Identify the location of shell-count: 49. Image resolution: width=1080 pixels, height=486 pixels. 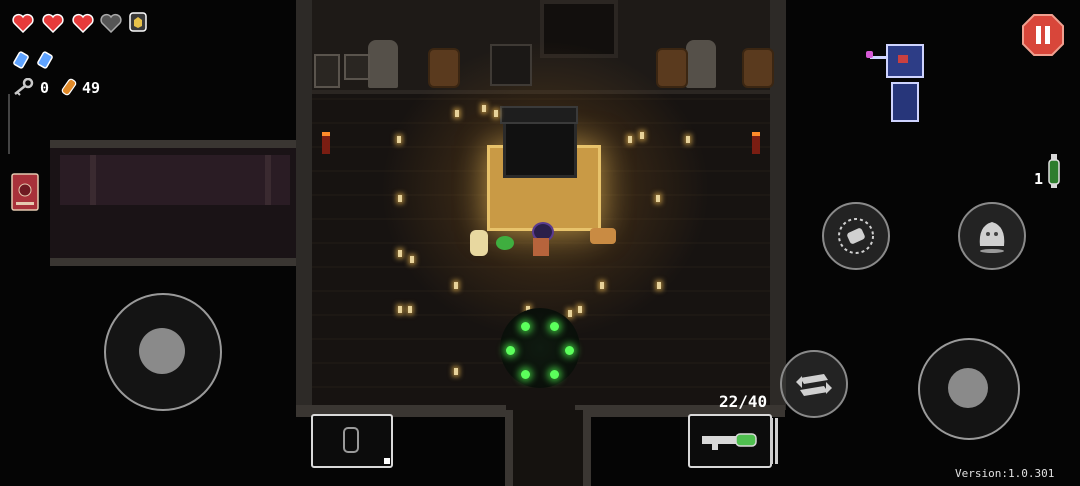
(91, 88).